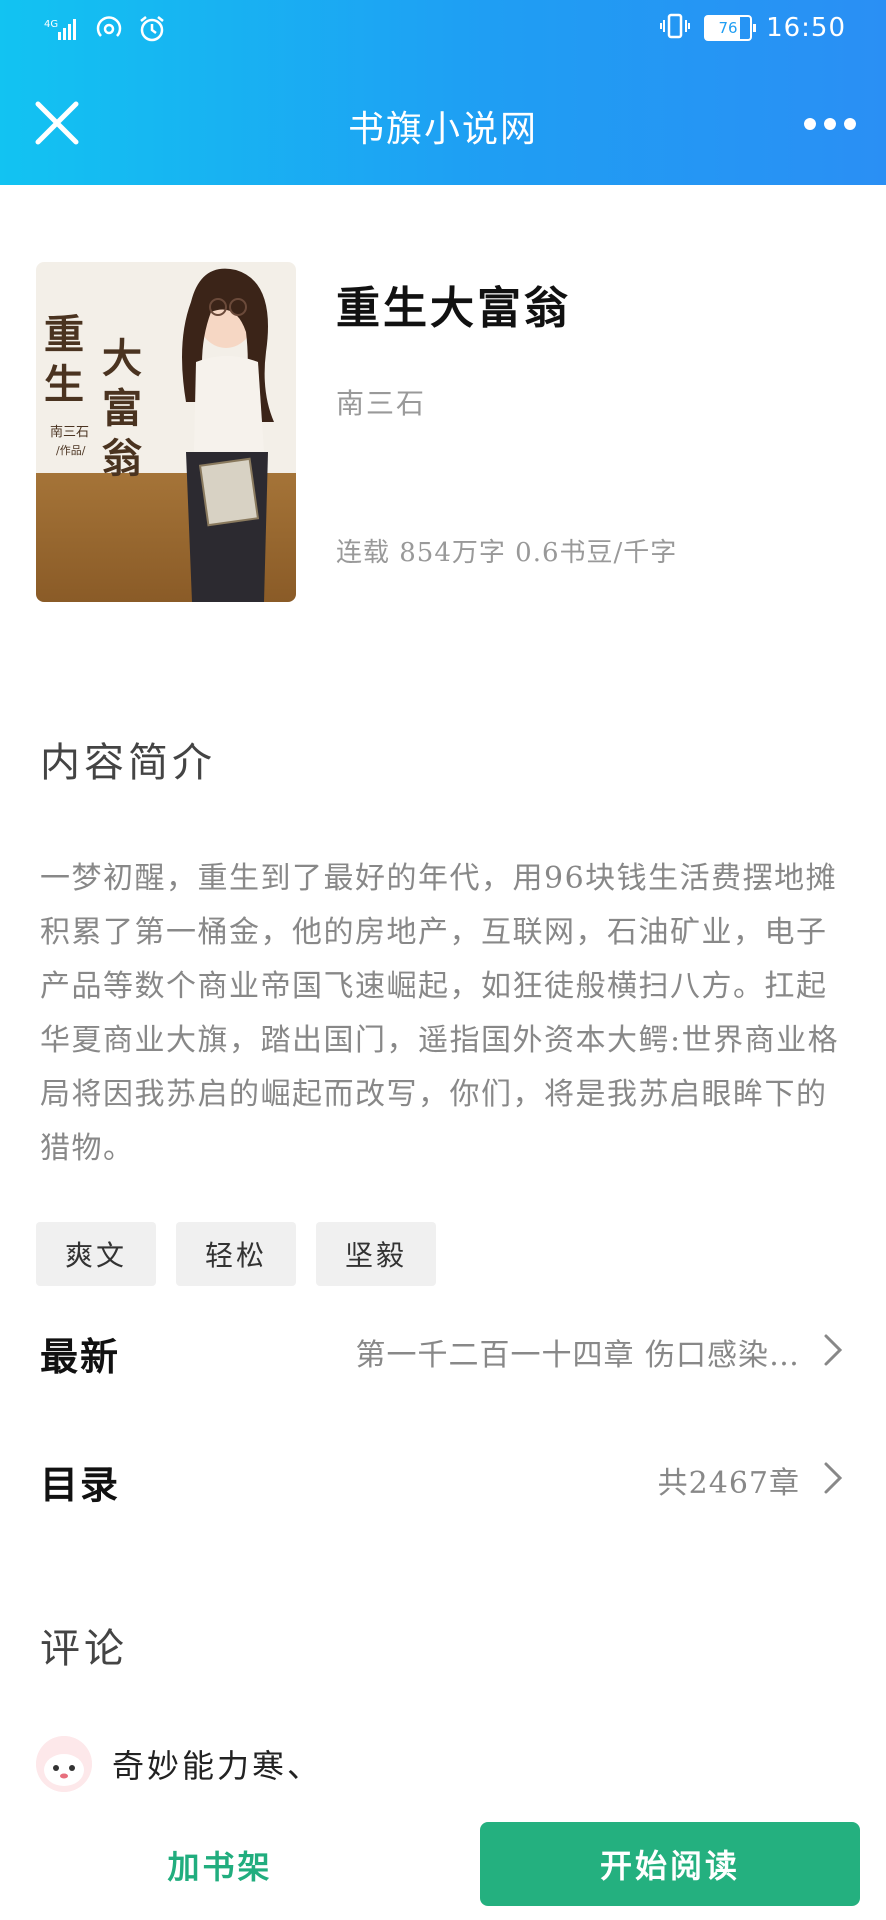  I want to click on more-dots-icon, so click(830, 124).